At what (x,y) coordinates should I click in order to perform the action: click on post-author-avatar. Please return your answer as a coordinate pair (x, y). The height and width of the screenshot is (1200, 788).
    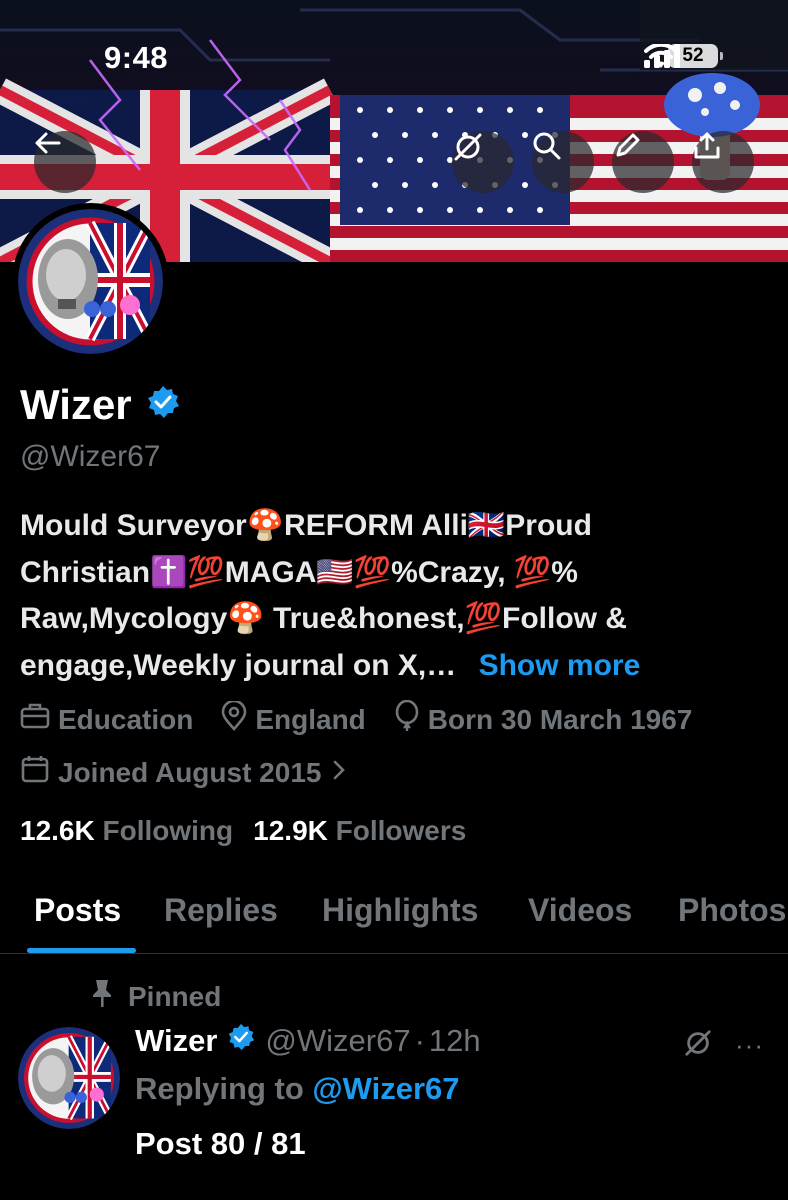
    Looking at the image, I should click on (69, 1078).